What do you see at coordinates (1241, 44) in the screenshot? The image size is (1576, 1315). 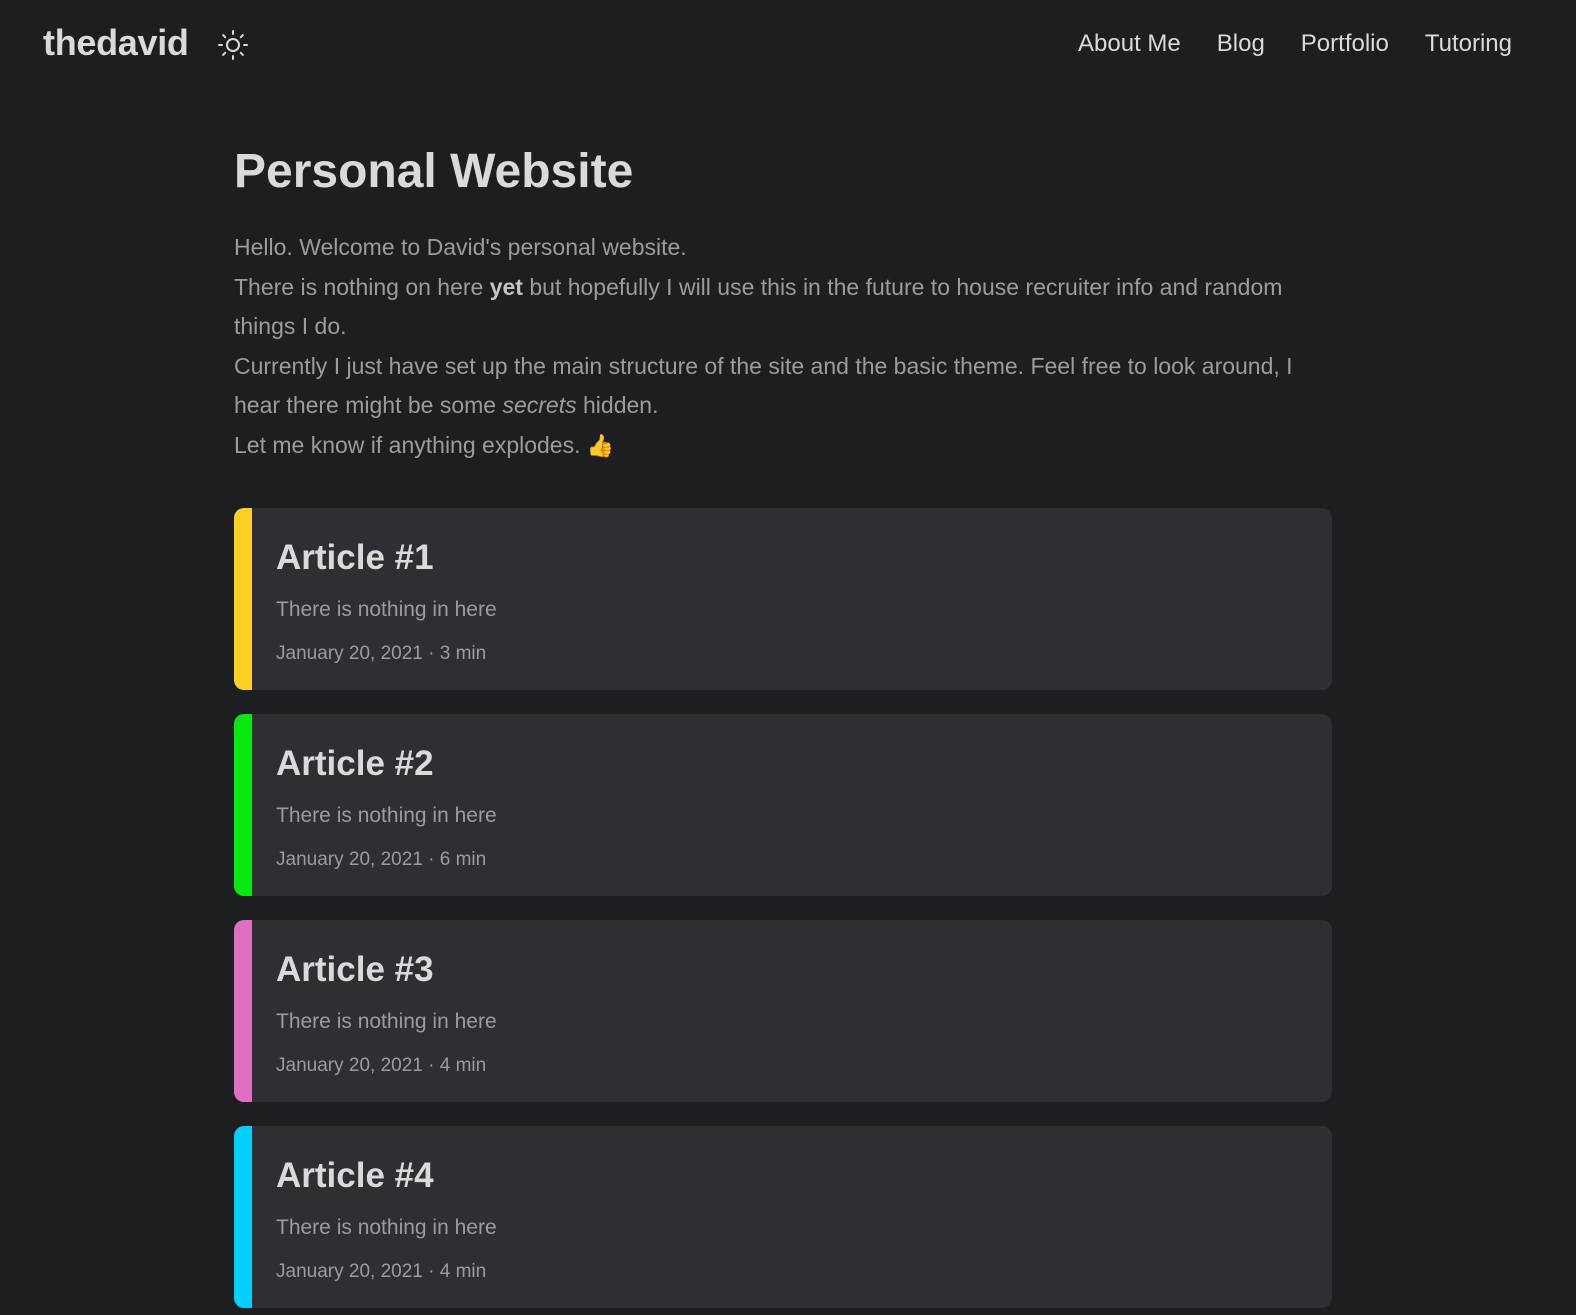 I see `nav-blog: Blog` at bounding box center [1241, 44].